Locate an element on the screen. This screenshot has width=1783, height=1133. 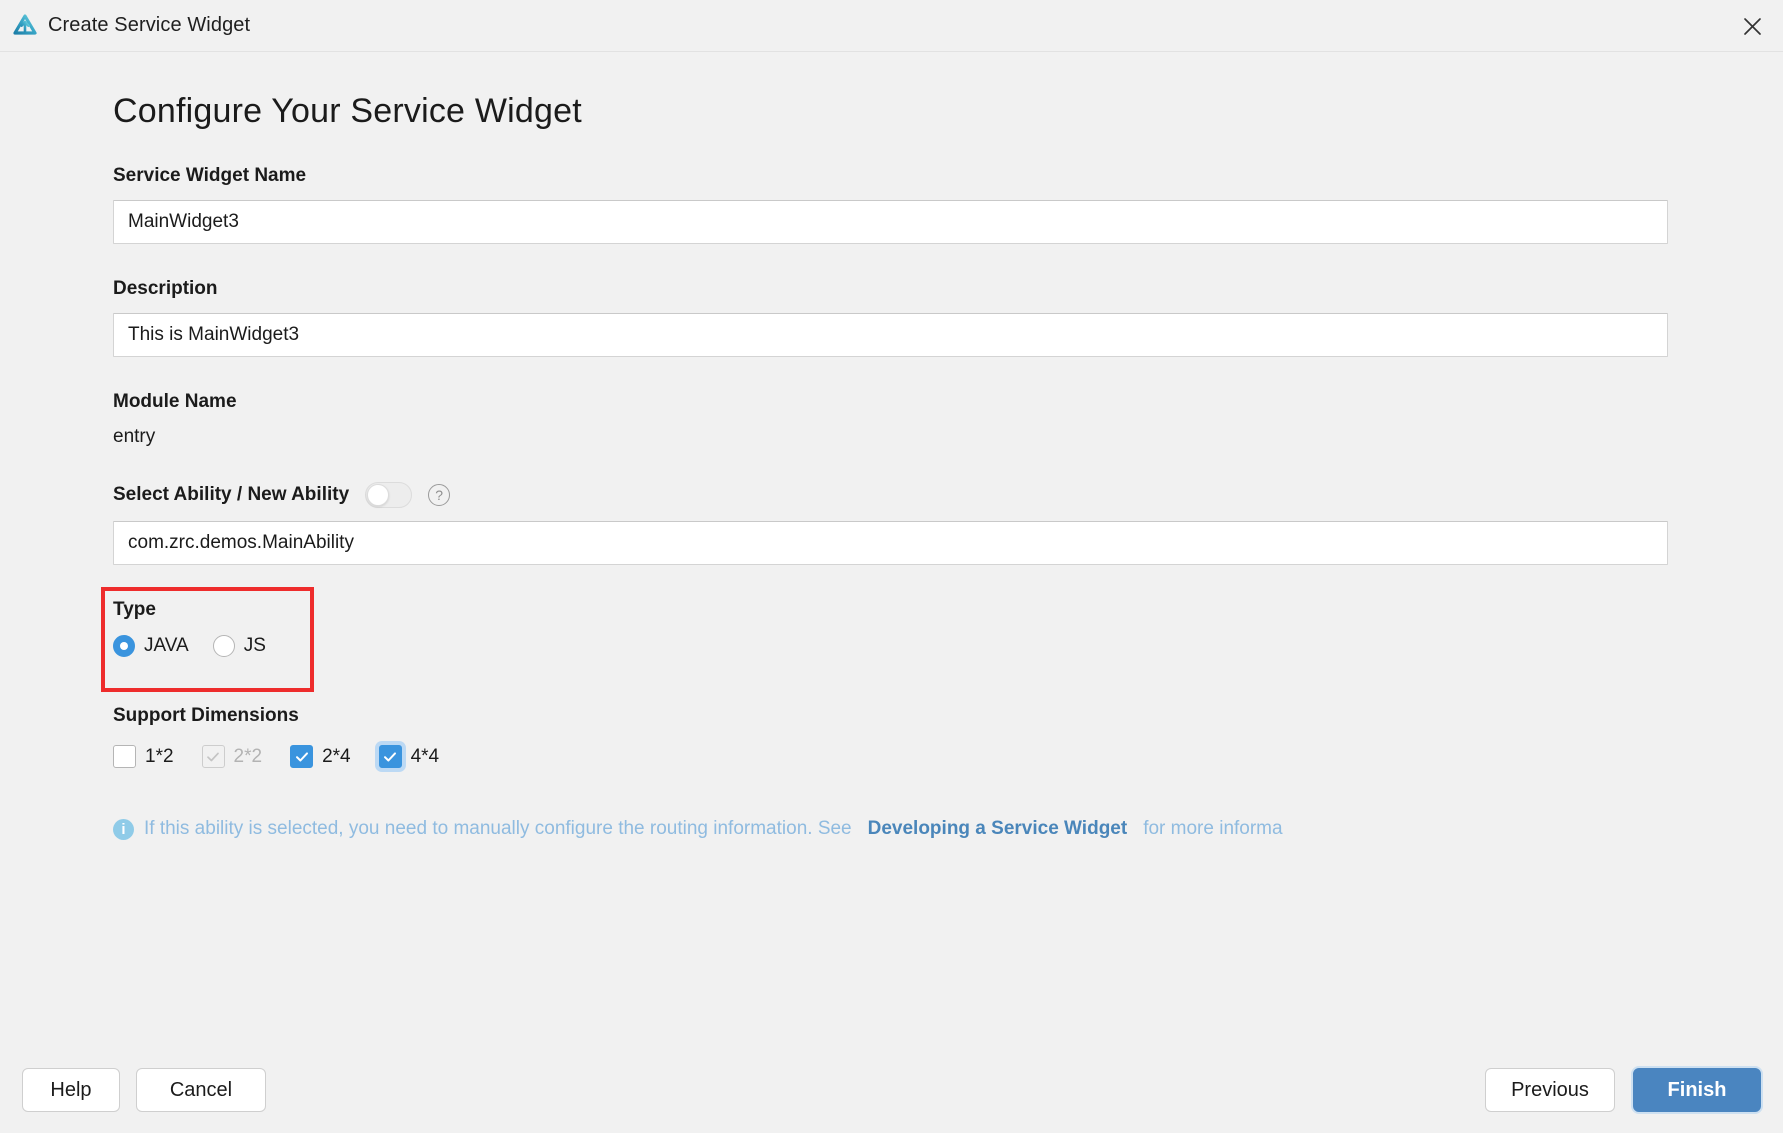
type-group: Type JAVA JS is located at coordinates (884, 639).